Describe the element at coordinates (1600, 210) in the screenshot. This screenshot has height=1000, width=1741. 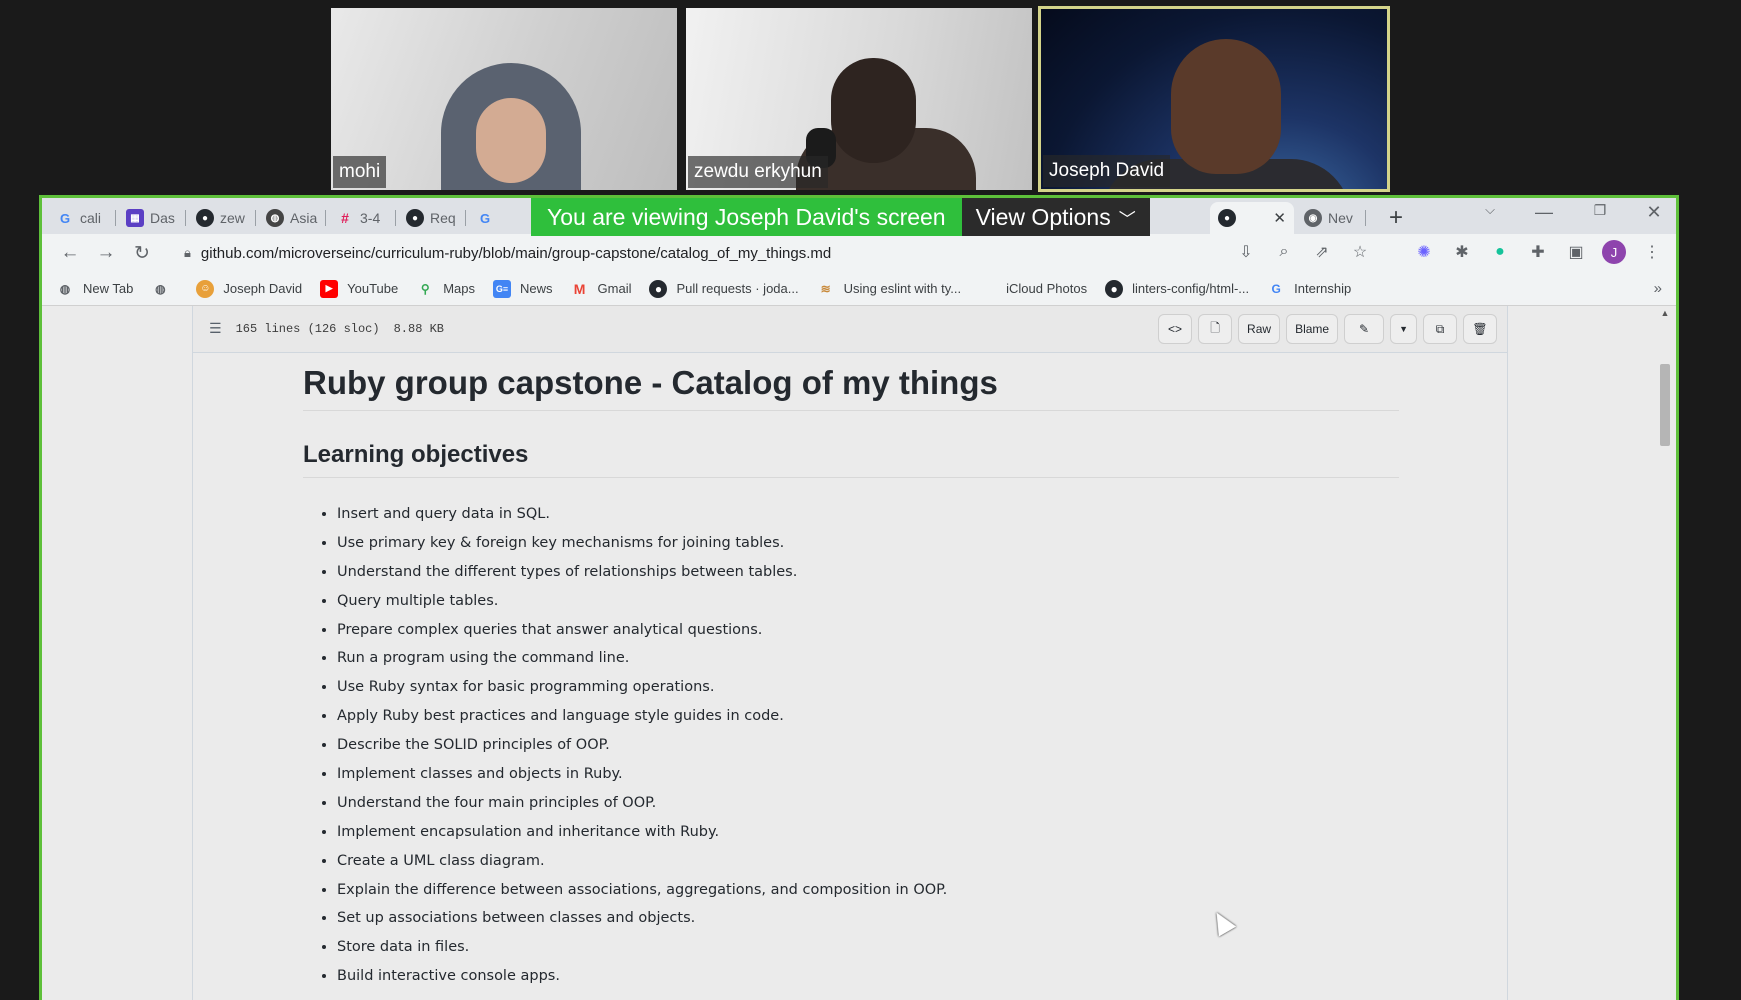
I see `restore-icon: ❐` at that location.